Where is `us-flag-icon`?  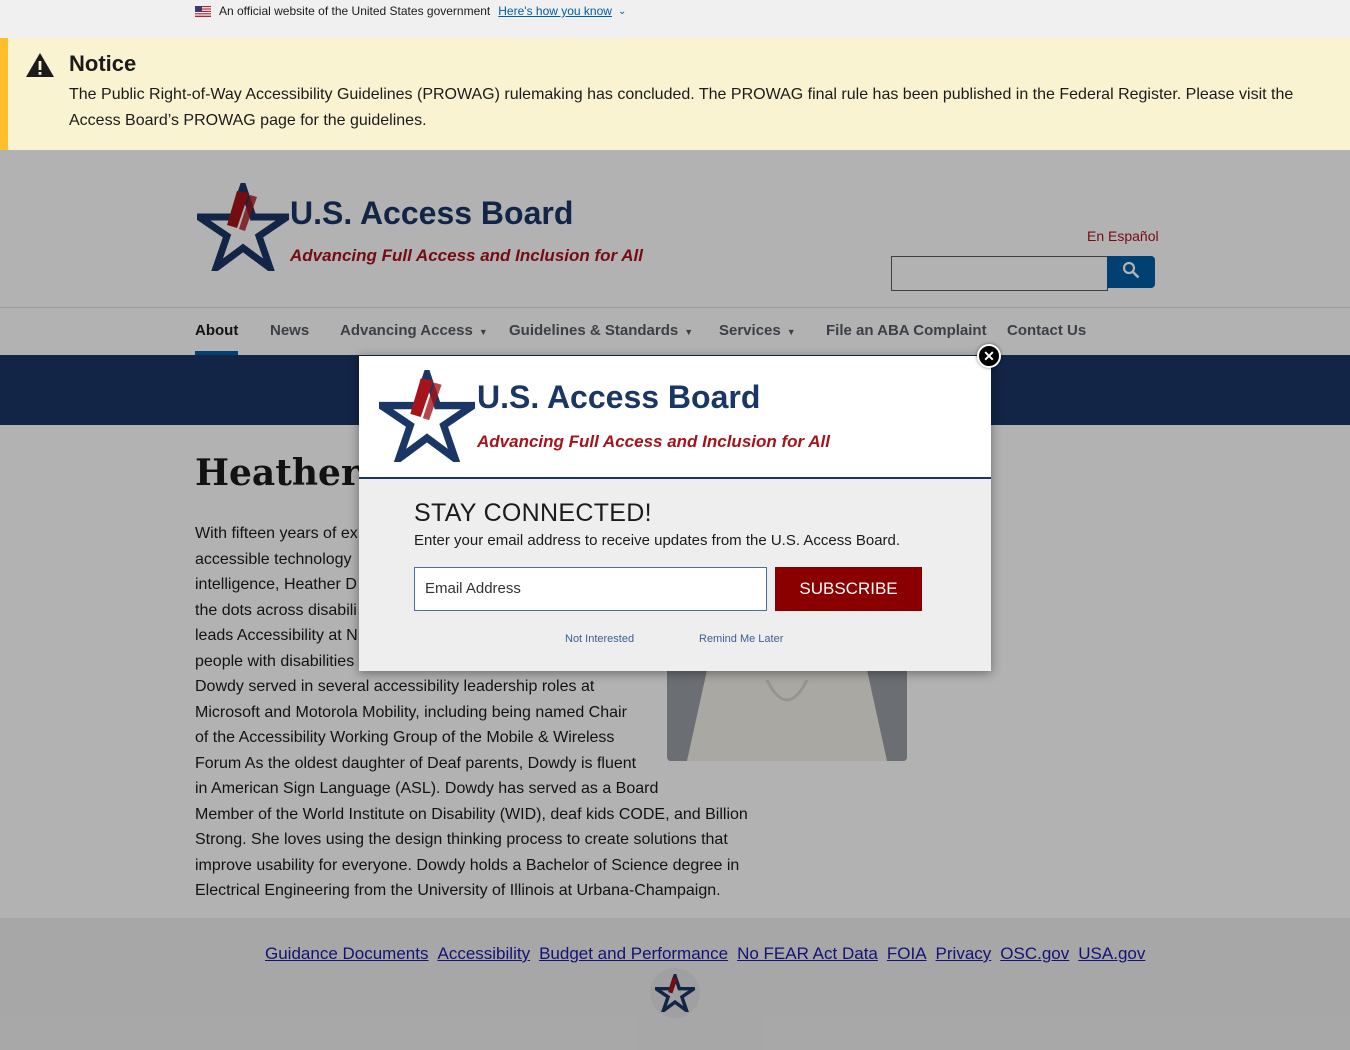 us-flag-icon is located at coordinates (203, 11).